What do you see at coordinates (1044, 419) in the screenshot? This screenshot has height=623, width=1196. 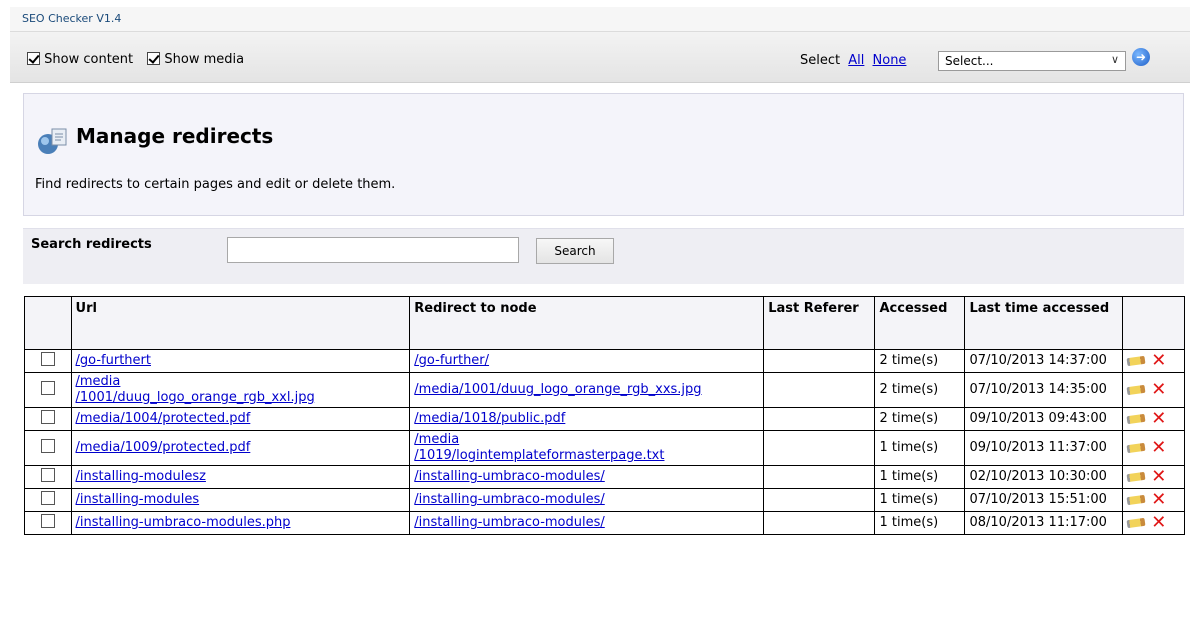 I see `last-accessed-cell: 09/10/2013 09:43:00` at bounding box center [1044, 419].